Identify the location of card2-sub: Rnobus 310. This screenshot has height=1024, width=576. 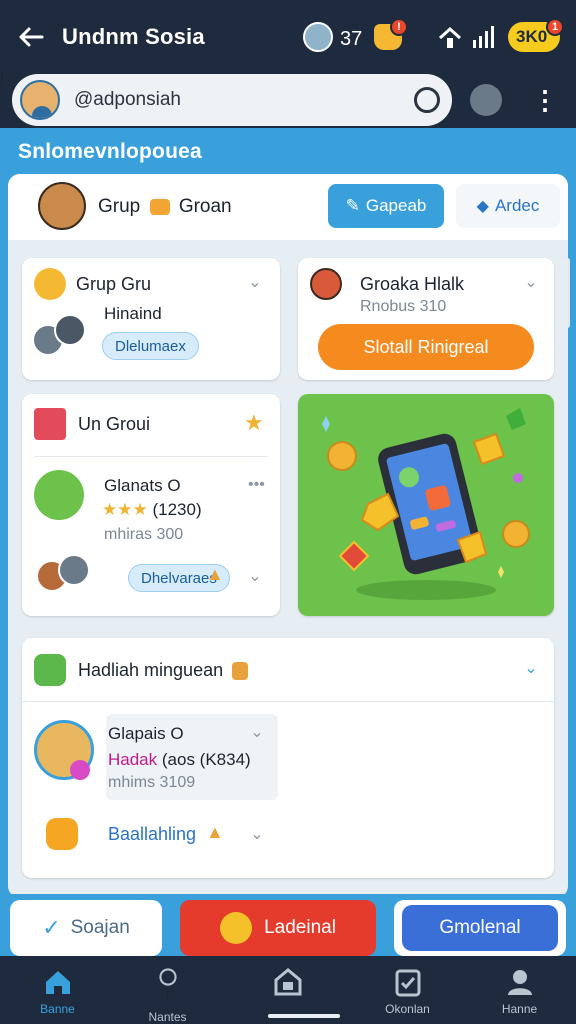
(403, 306).